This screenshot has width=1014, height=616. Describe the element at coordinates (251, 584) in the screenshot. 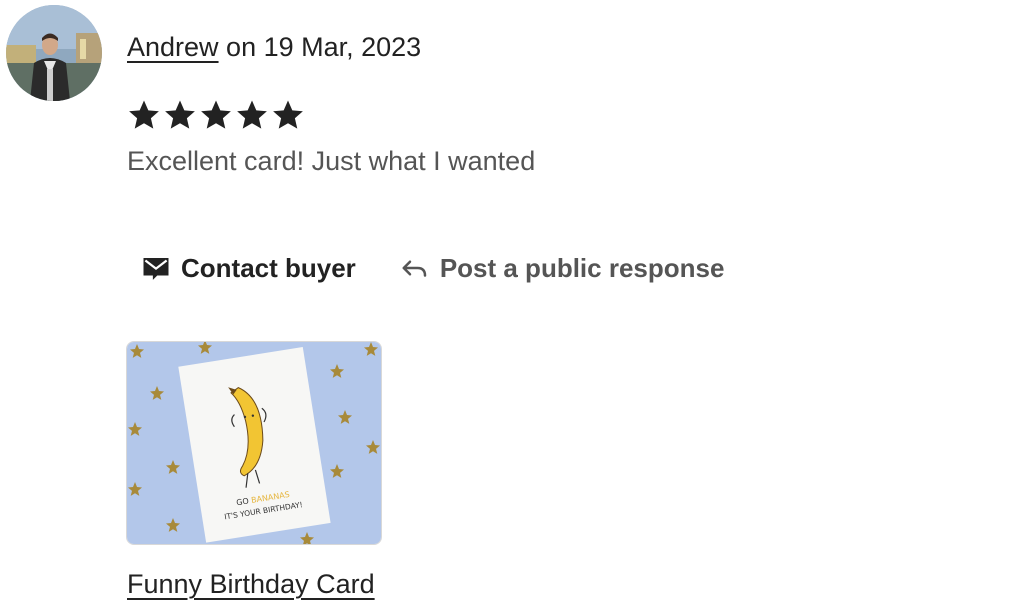

I see `listing-title-link: Funny Birthday Card` at that location.